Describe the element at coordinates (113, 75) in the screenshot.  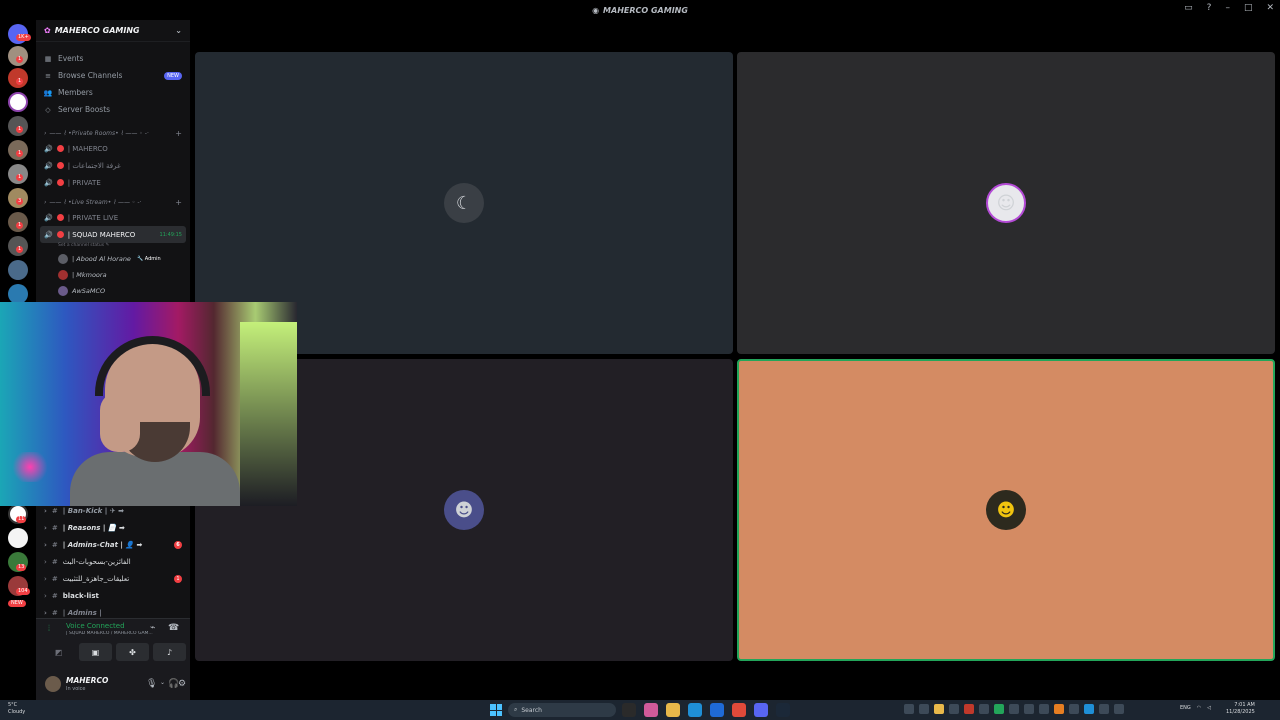
I see `nav-browse-channels: ≡ Browse Channels NEW` at that location.